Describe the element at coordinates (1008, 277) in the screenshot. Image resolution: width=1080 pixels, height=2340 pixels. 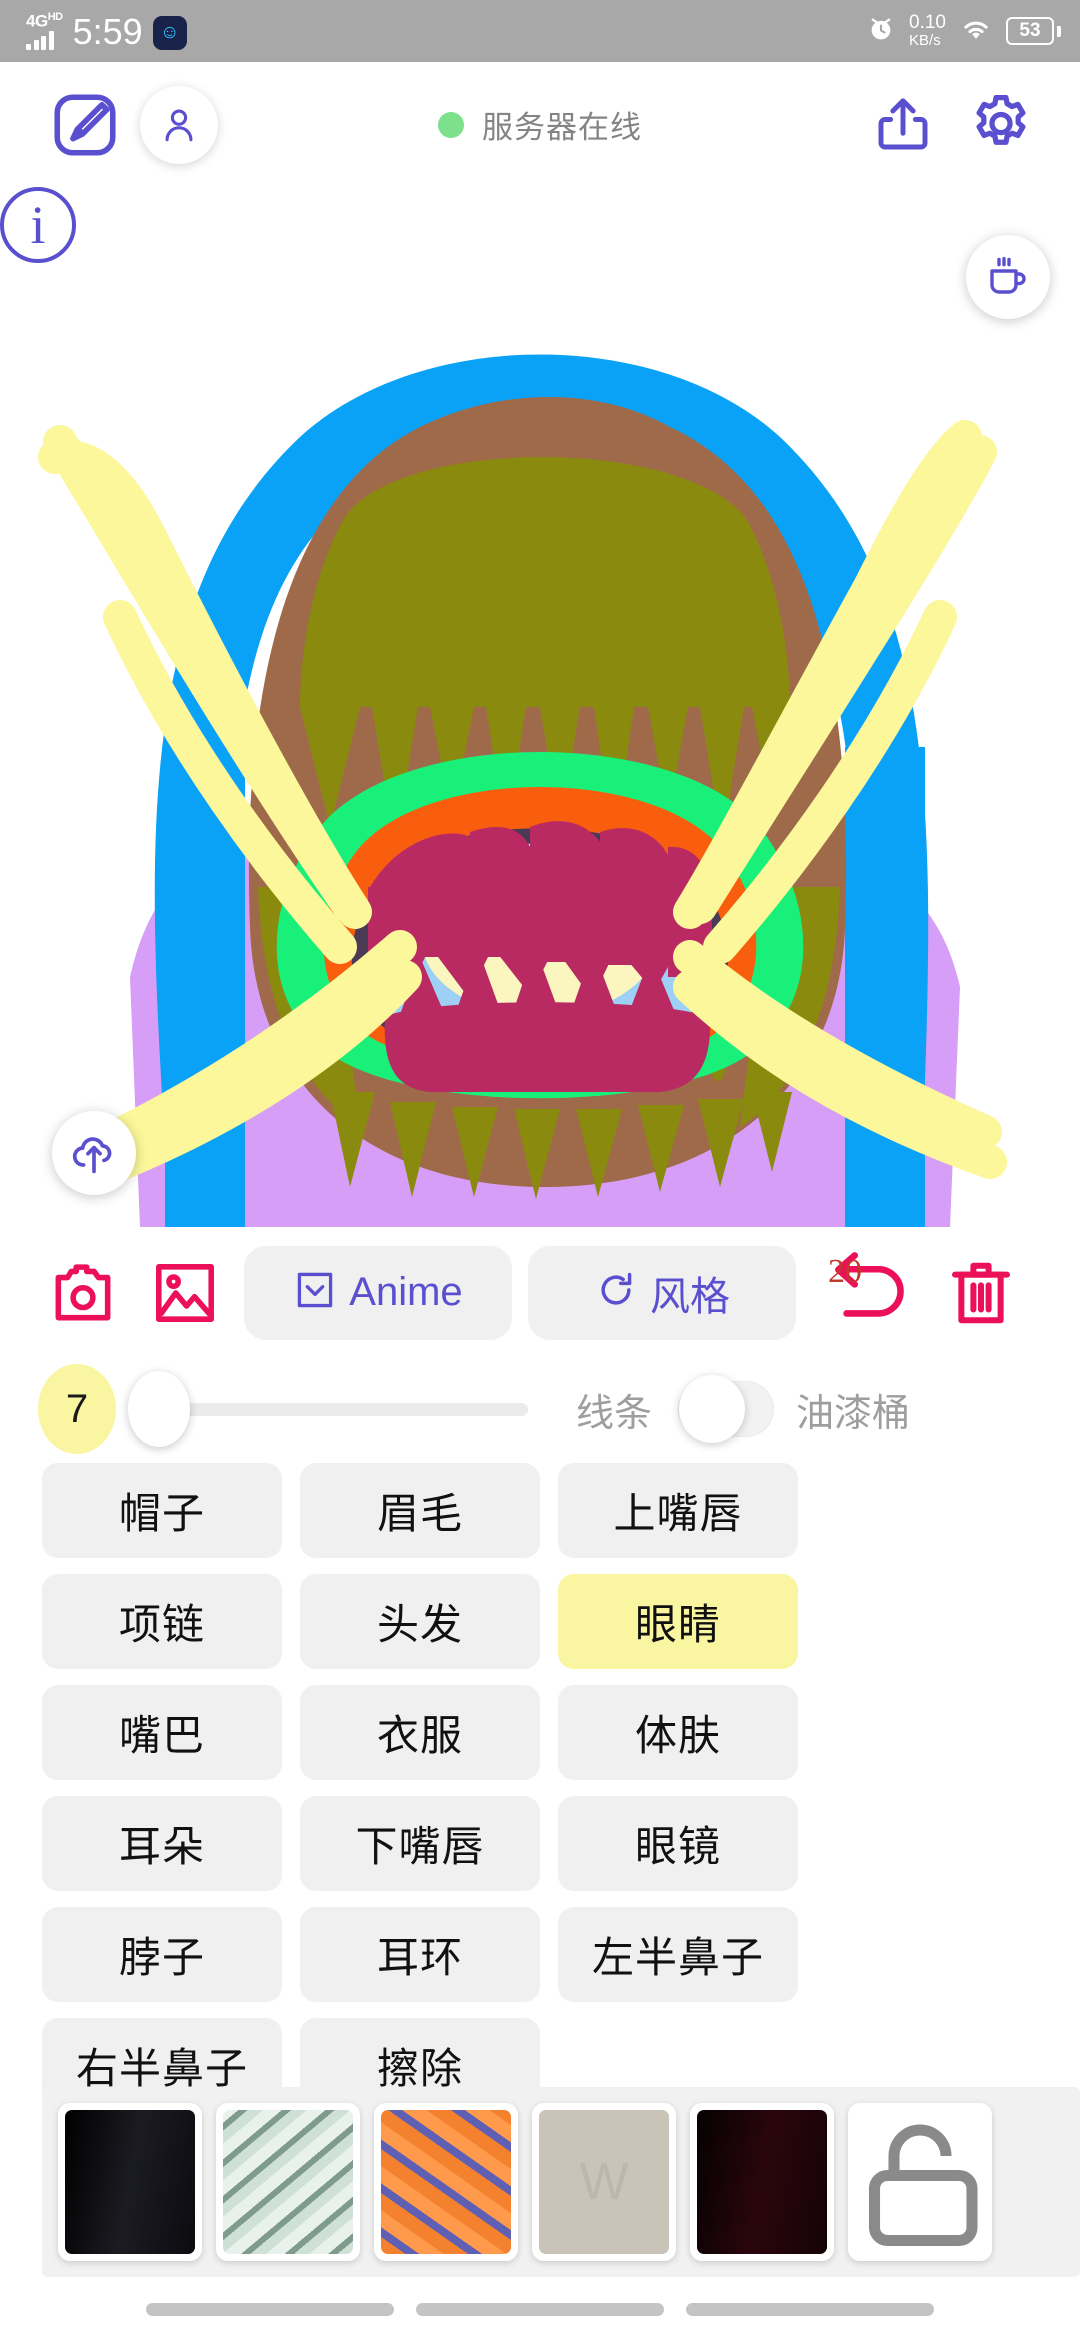
I see `coffee-cup-icon` at that location.